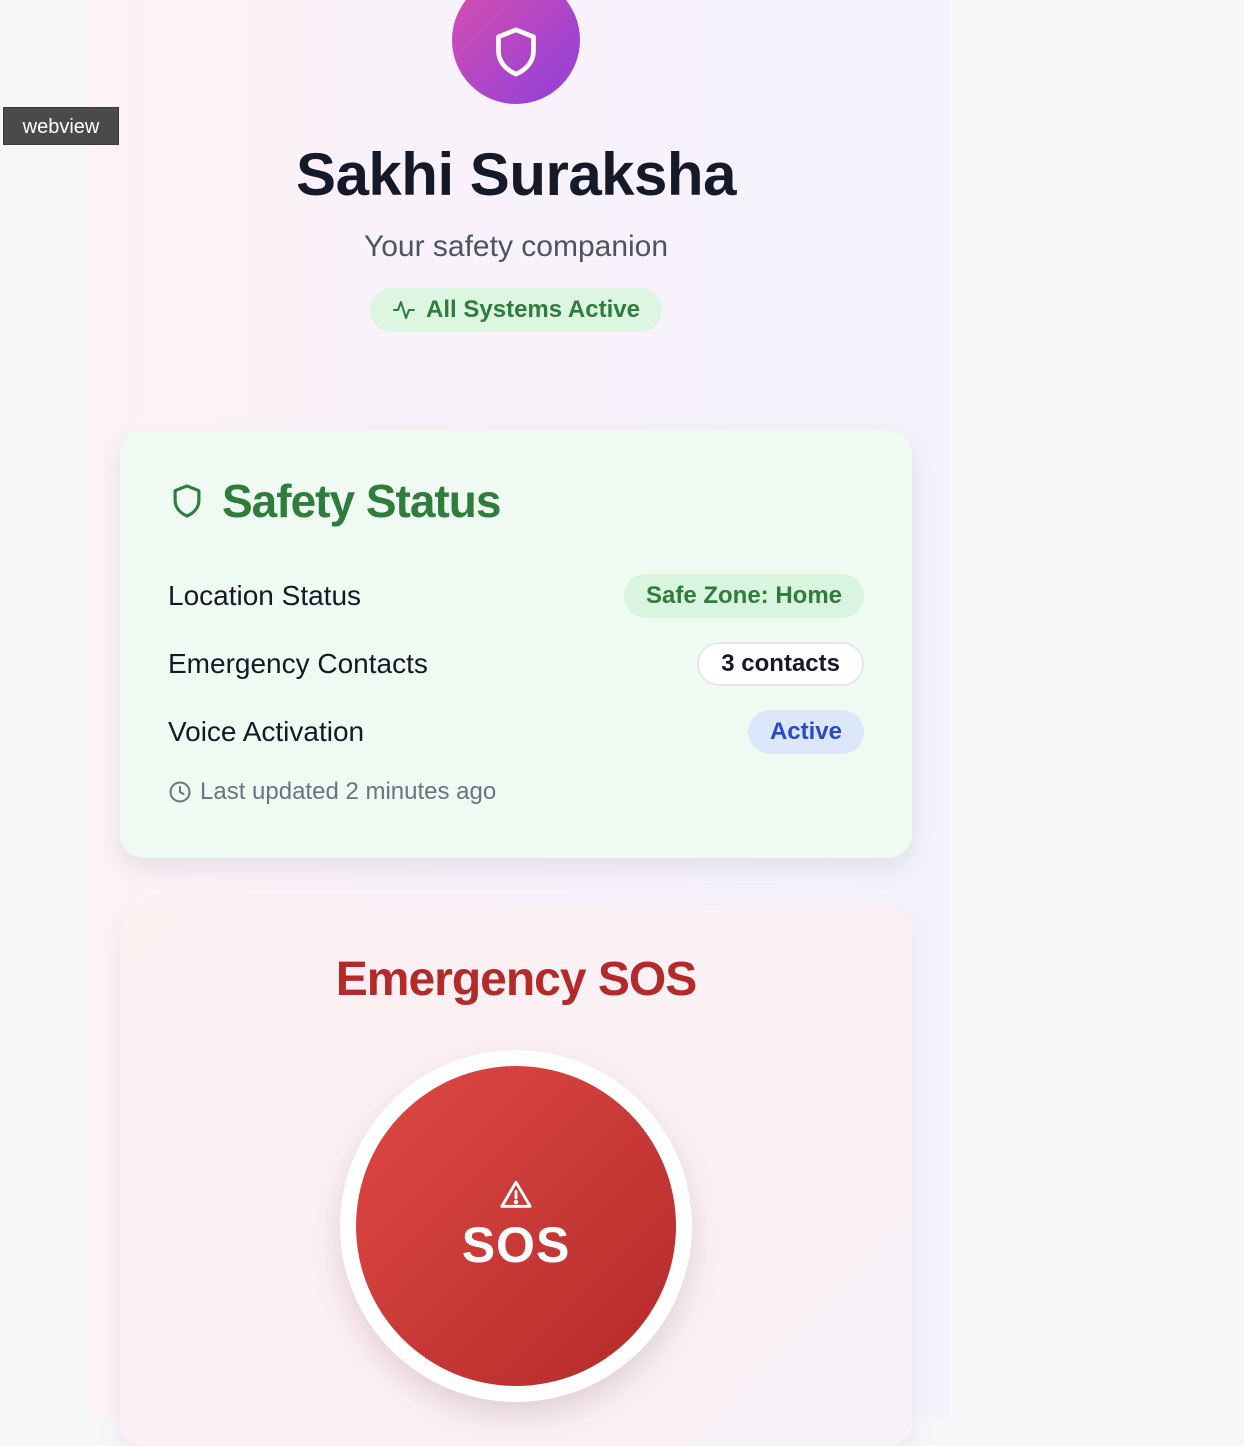 This screenshot has width=1244, height=1446. Describe the element at coordinates (516, 596) in the screenshot. I see `location-status-row: Location Status Safe Zone: Home` at that location.